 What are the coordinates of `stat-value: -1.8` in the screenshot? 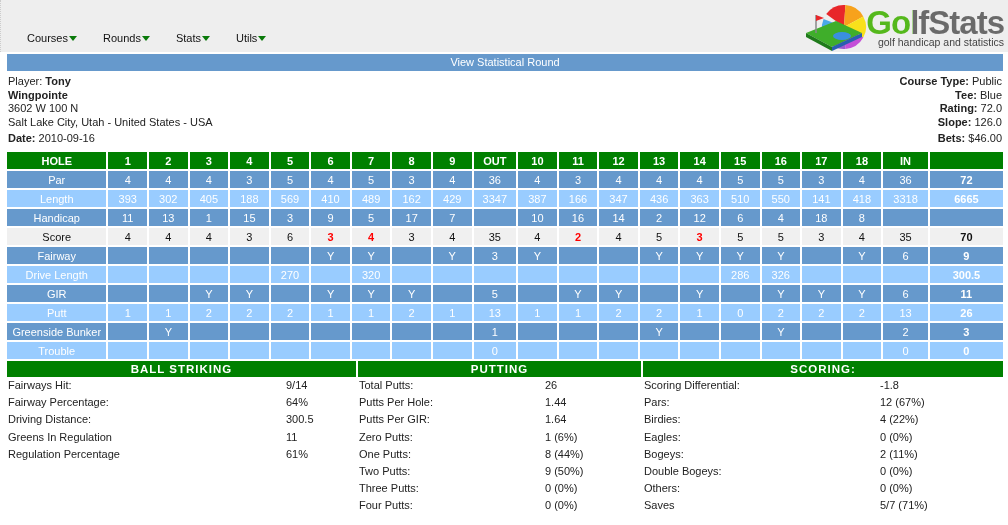 It's located at (889, 385).